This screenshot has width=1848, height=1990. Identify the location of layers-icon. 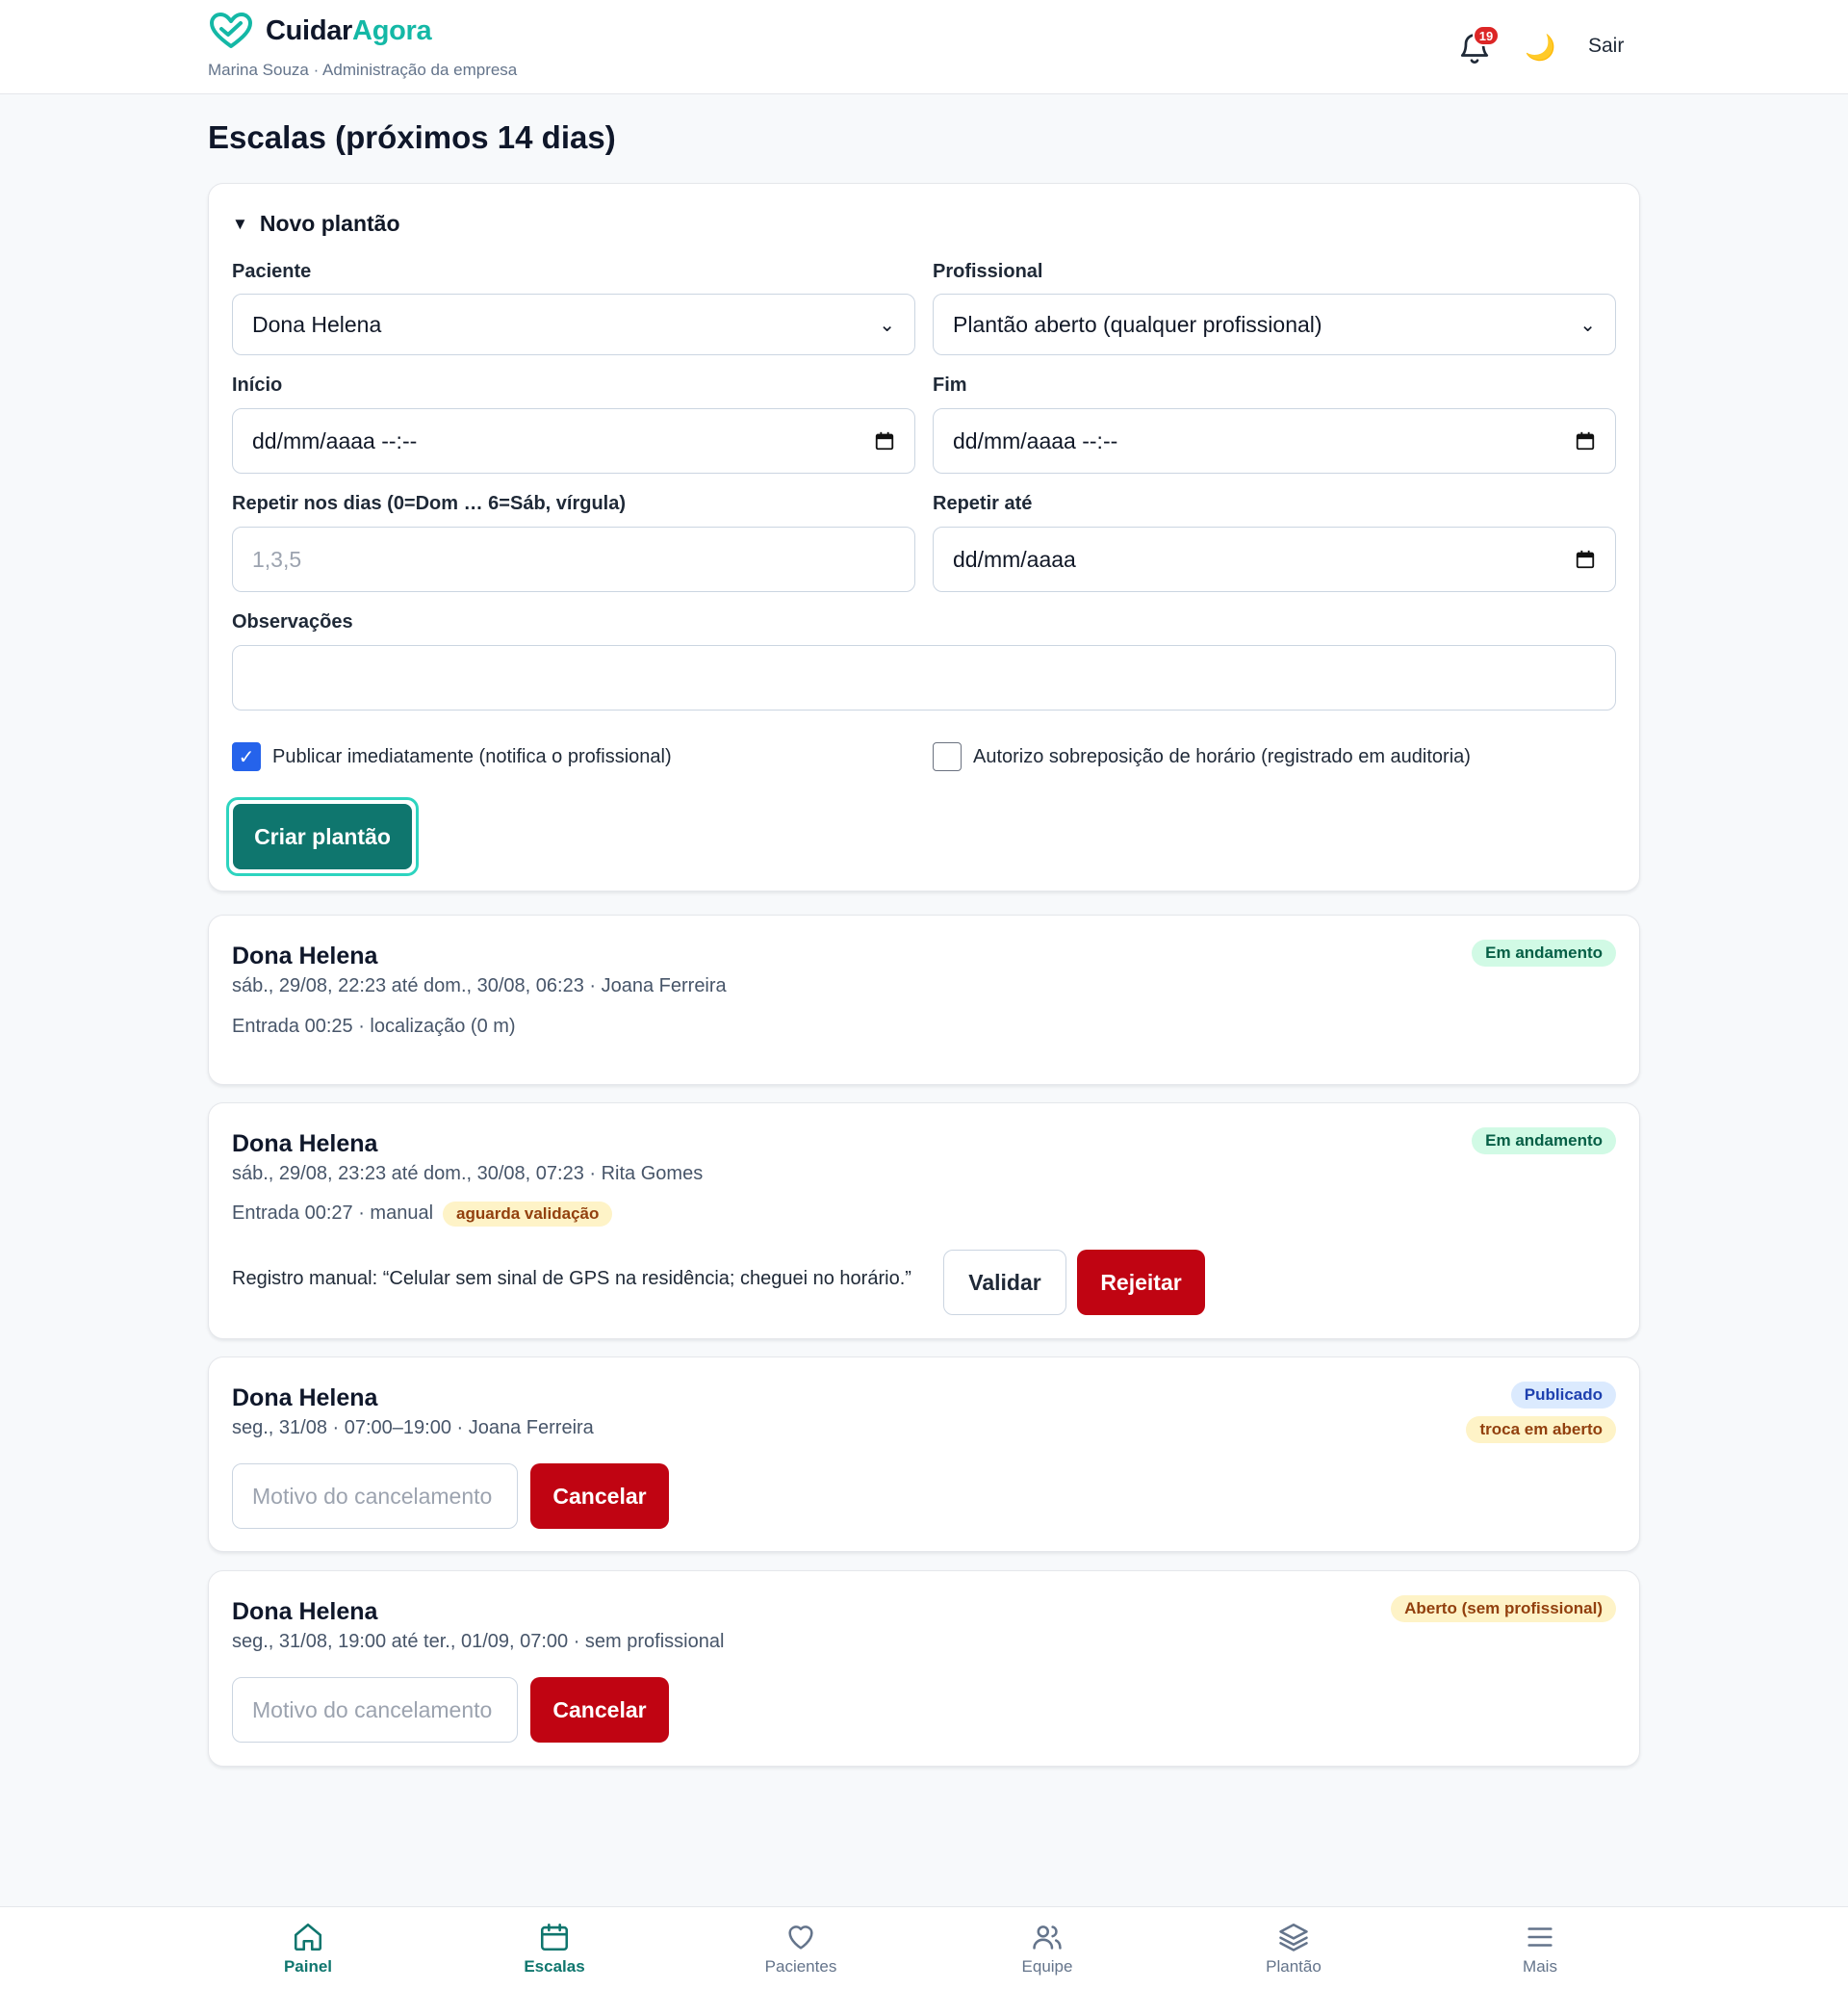
(1293, 1937).